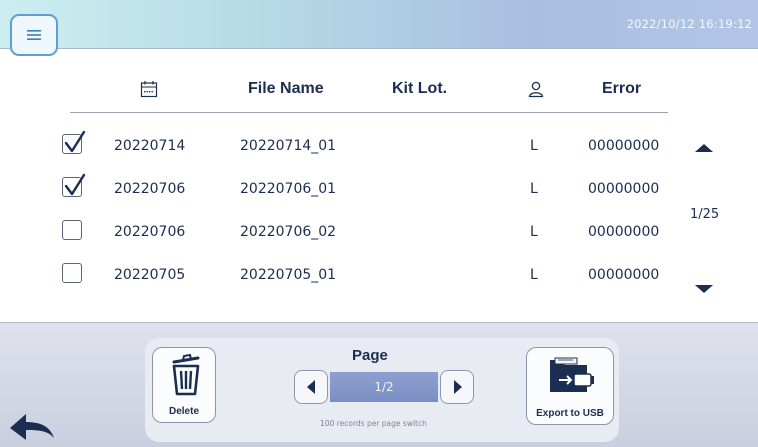 This screenshot has height=447, width=758. What do you see at coordinates (186, 375) in the screenshot?
I see `trash-icon` at bounding box center [186, 375].